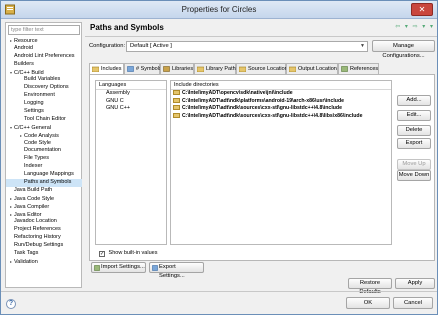  Describe the element at coordinates (431, 27) in the screenshot. I see `view-menu-icon: ▾` at that location.